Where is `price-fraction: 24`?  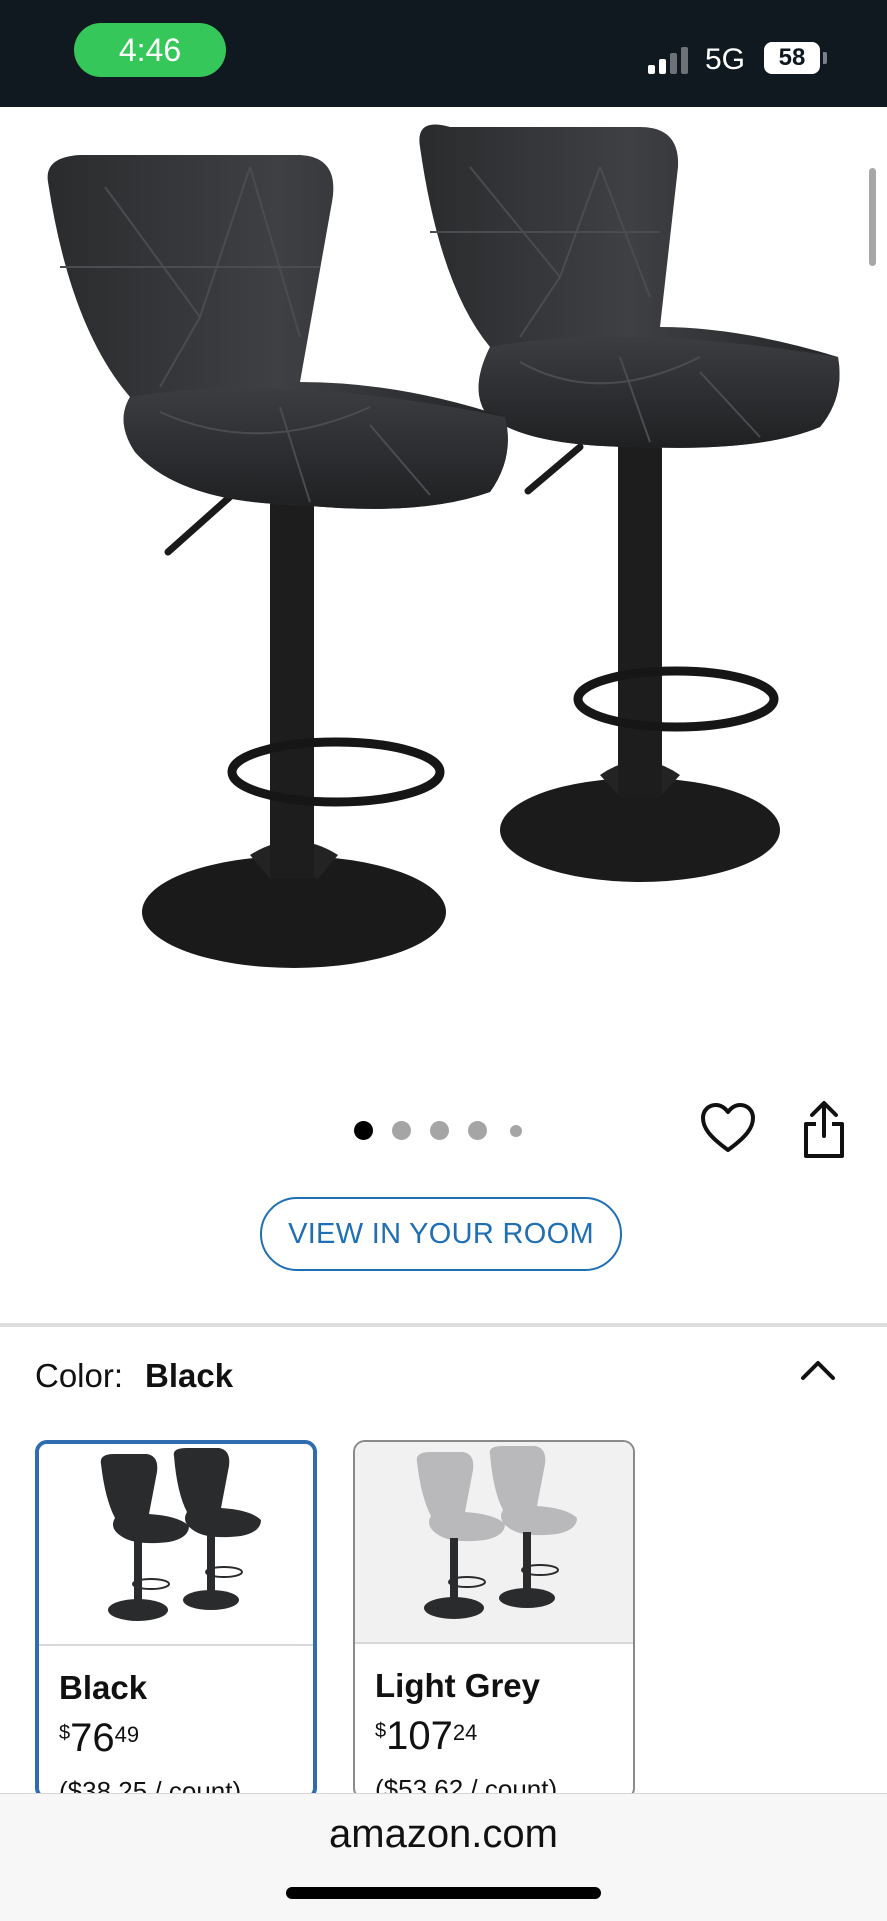
price-fraction: 24 is located at coordinates (465, 1732).